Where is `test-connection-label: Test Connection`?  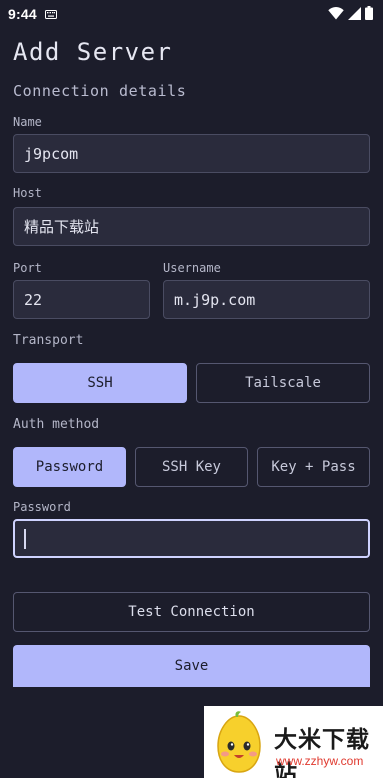
test-connection-label: Test Connection is located at coordinates (191, 612).